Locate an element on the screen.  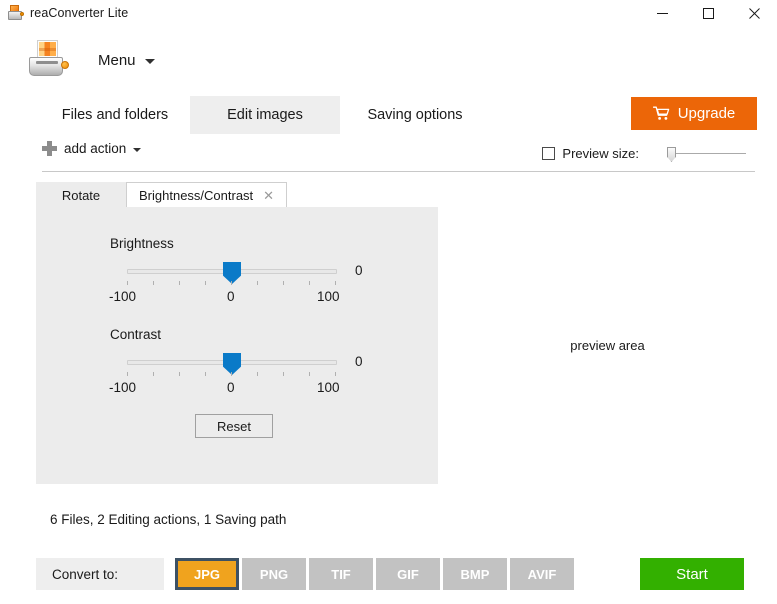
contrast-max-label: 100 is located at coordinates (328, 387).